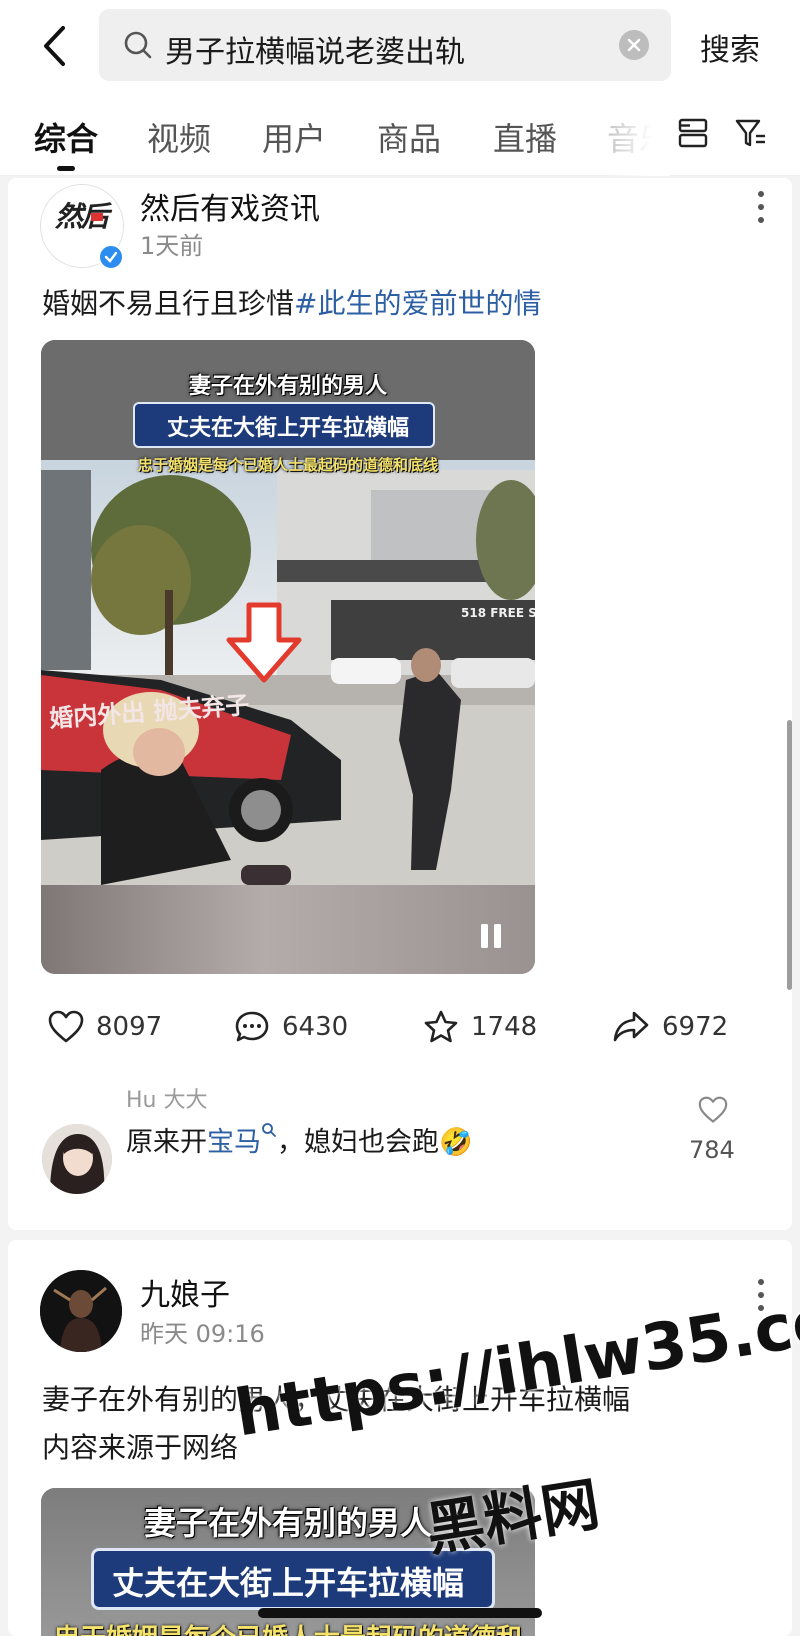 This screenshot has height=1636, width=800. I want to click on avatar, so click(81, 1311).